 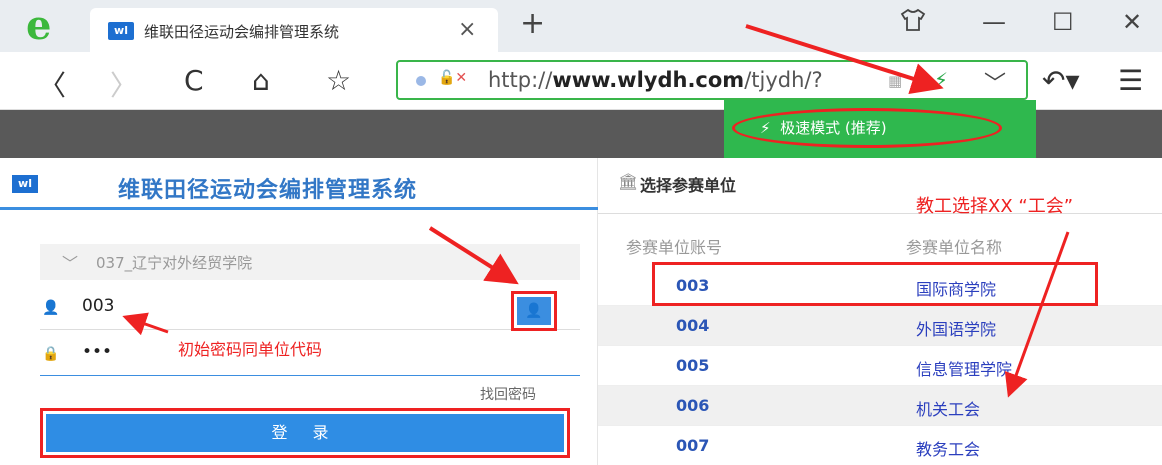 What do you see at coordinates (880, 187) in the screenshot?
I see `unit-panel-header: 🏛 选择参赛单位 教工选择XX “工会”` at bounding box center [880, 187].